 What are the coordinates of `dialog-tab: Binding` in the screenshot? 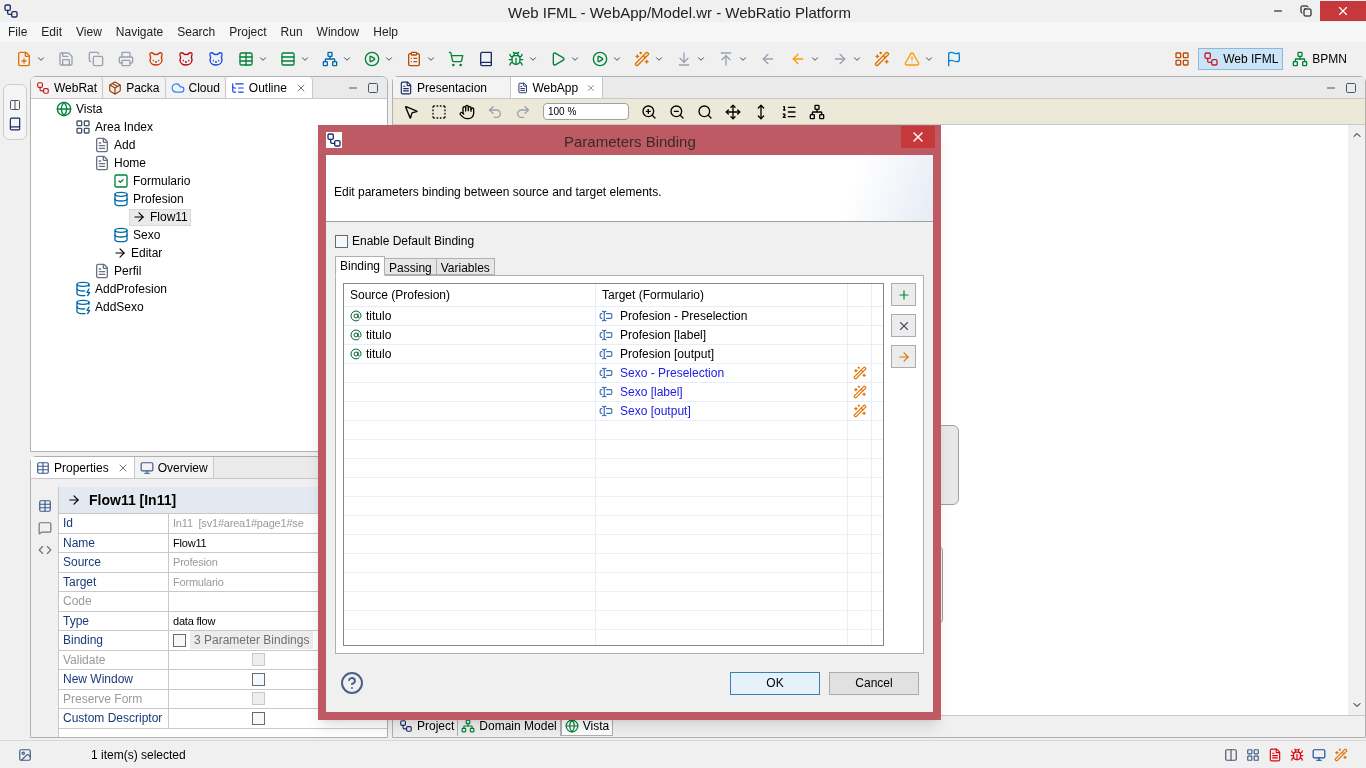 It's located at (360, 266).